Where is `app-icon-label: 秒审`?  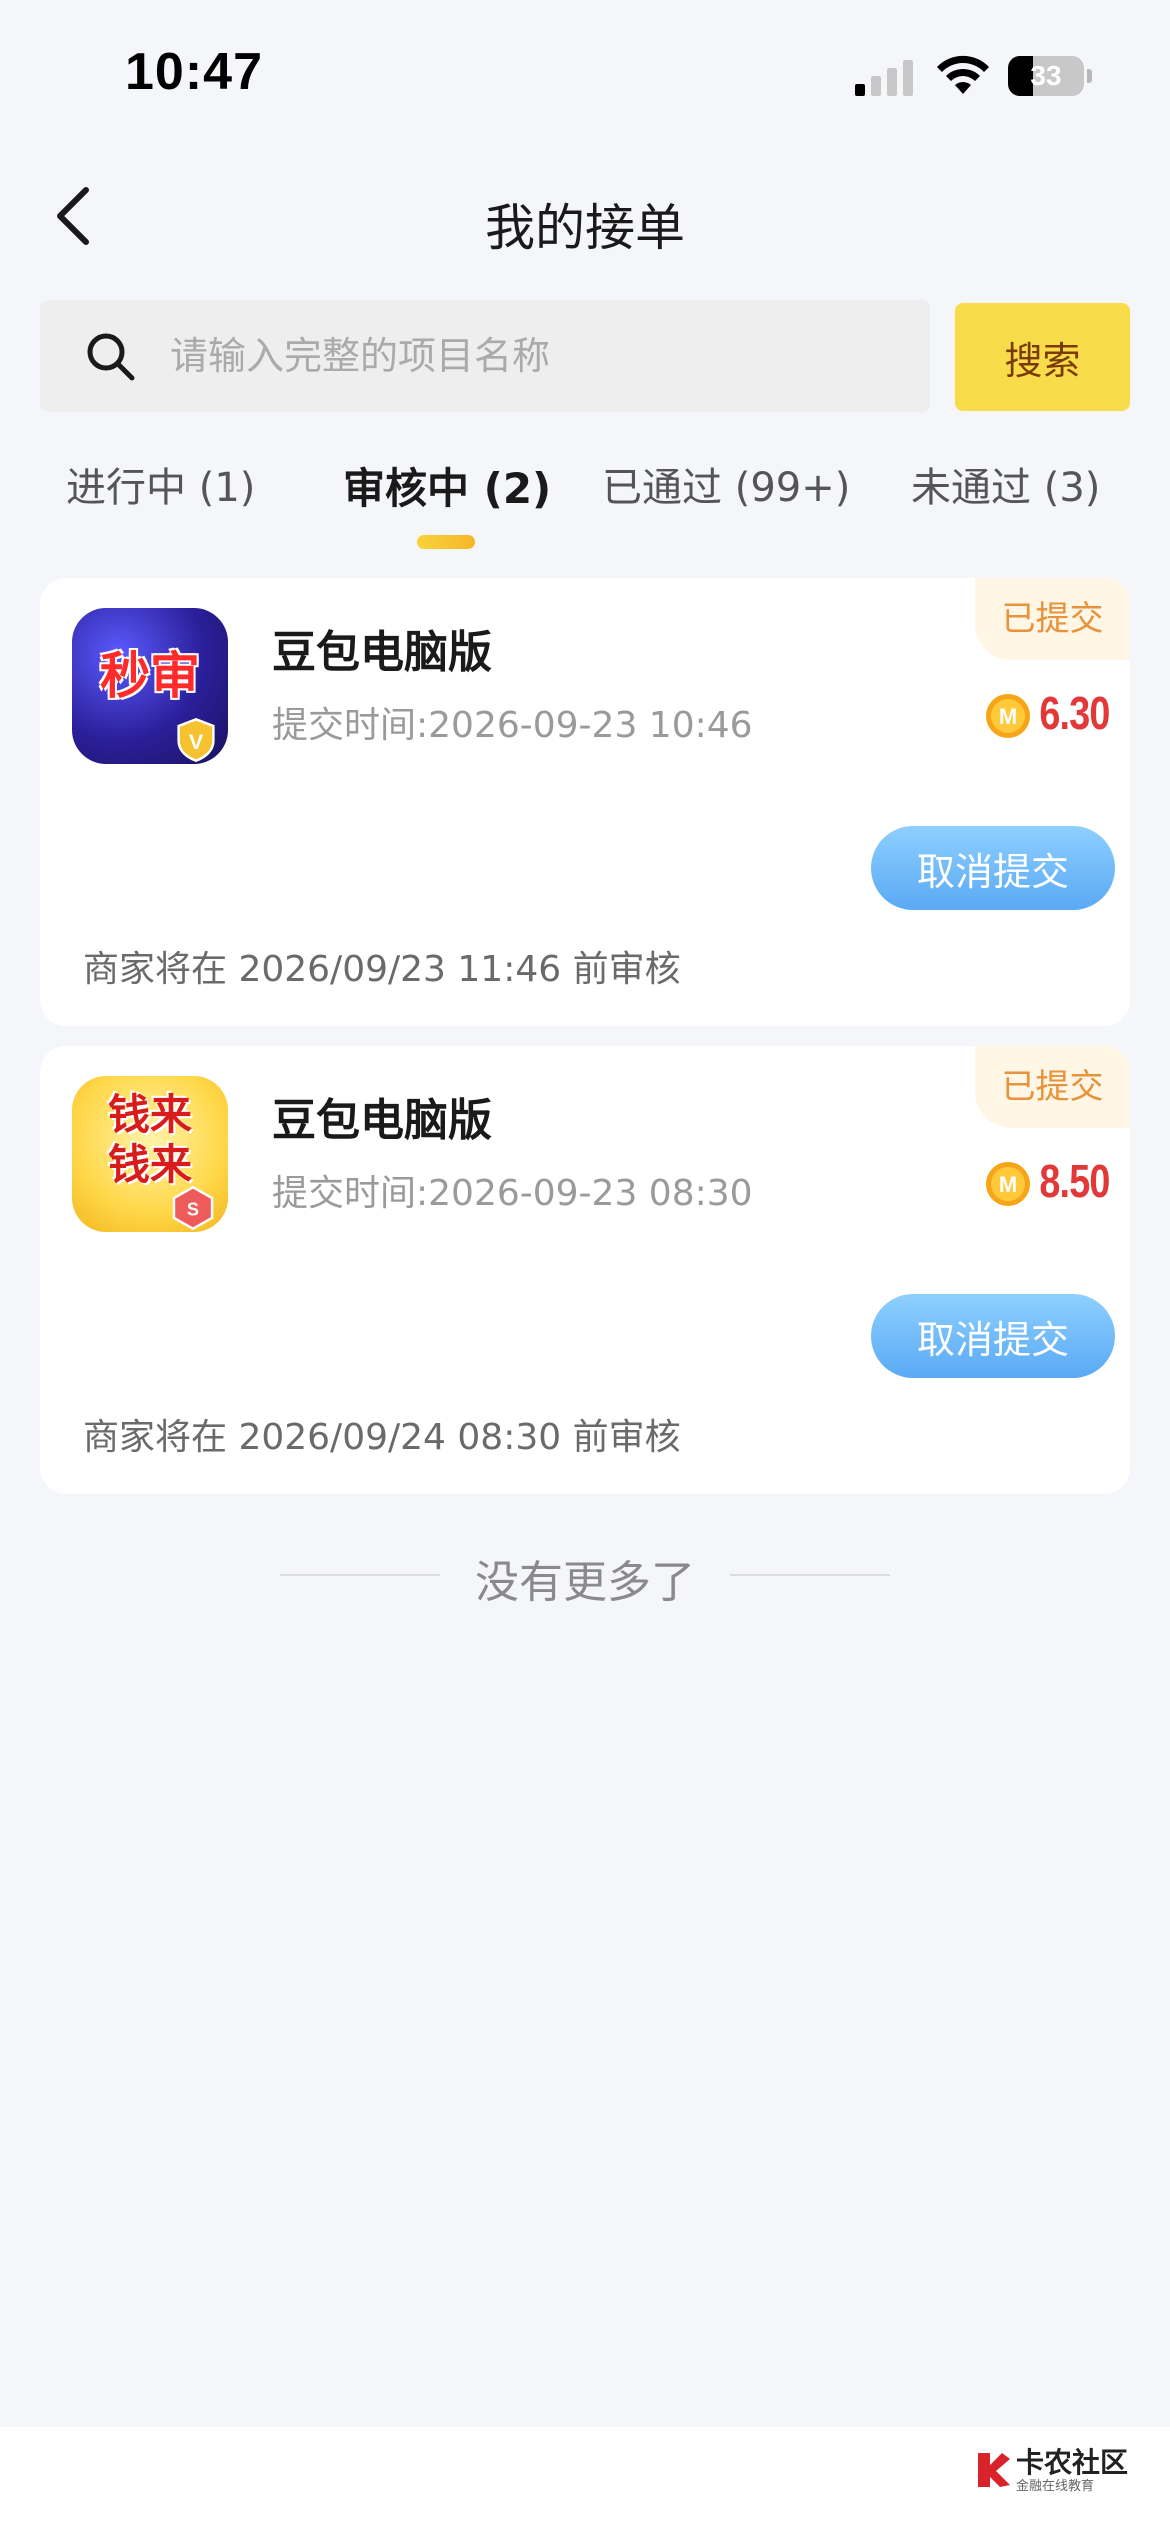 app-icon-label: 秒审 is located at coordinates (150, 676).